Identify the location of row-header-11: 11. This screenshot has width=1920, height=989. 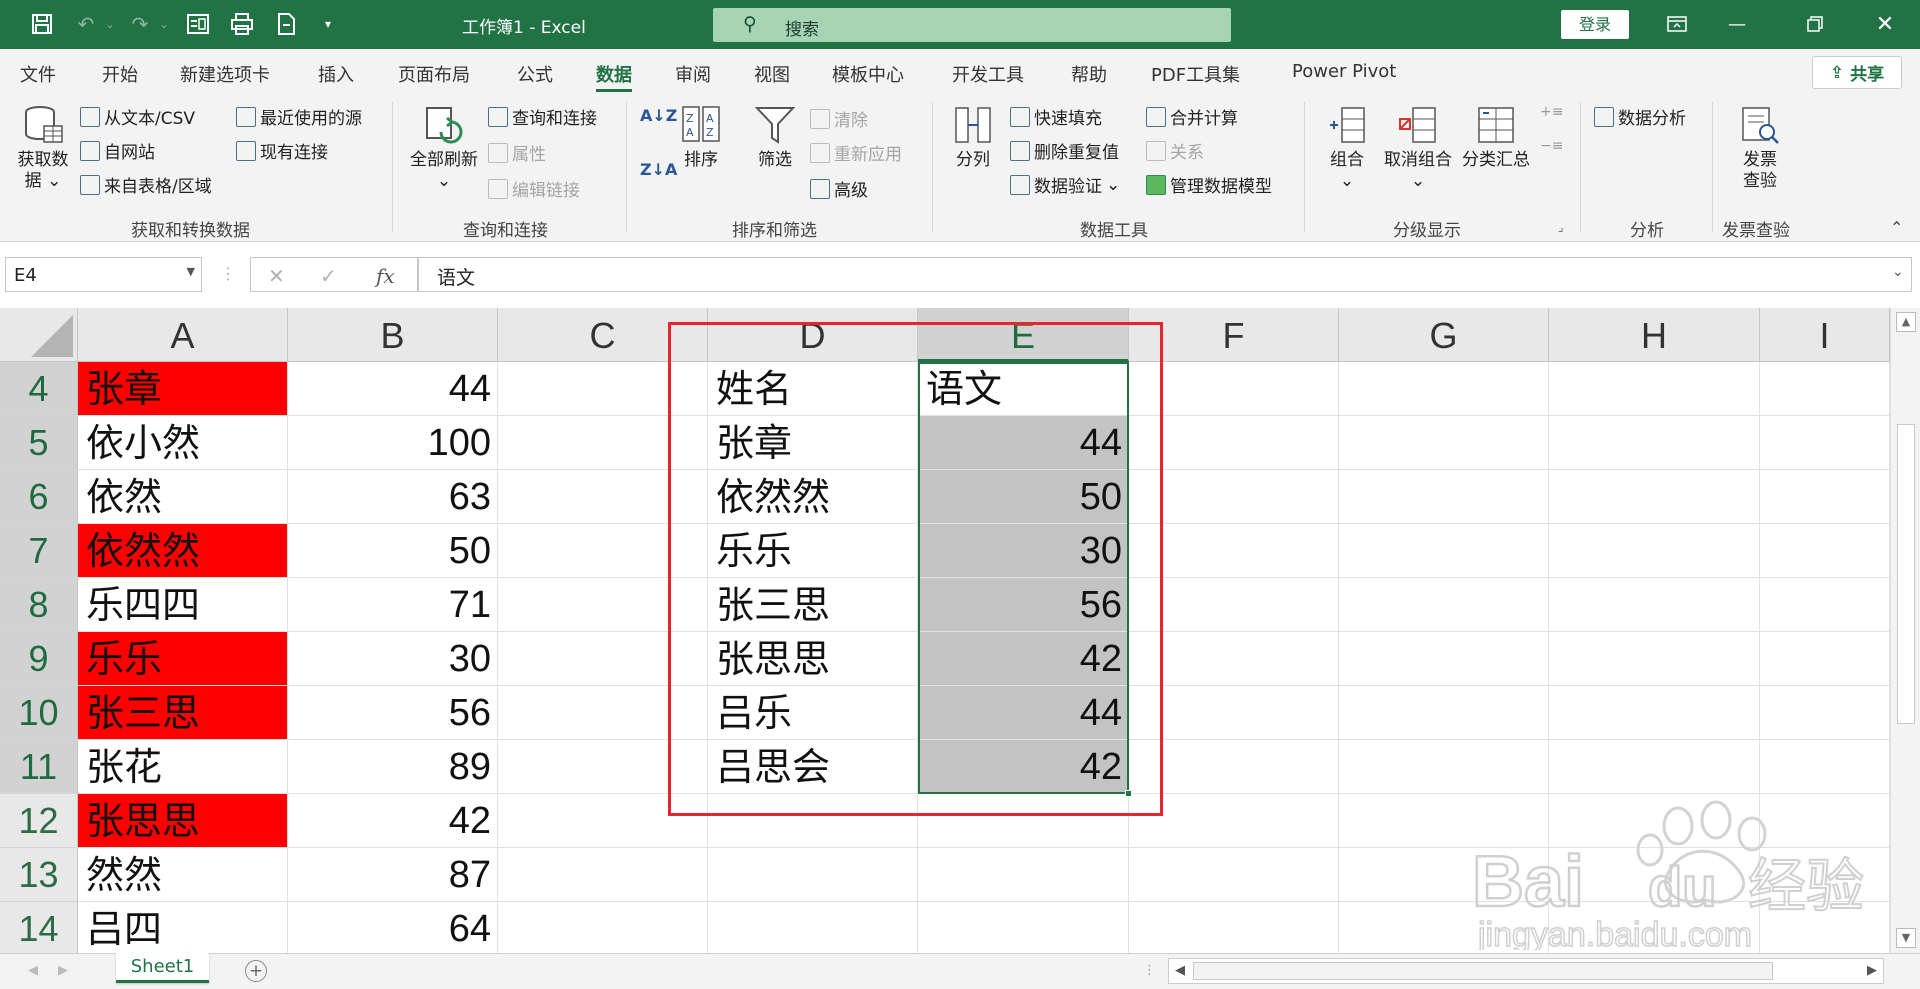
(39, 767).